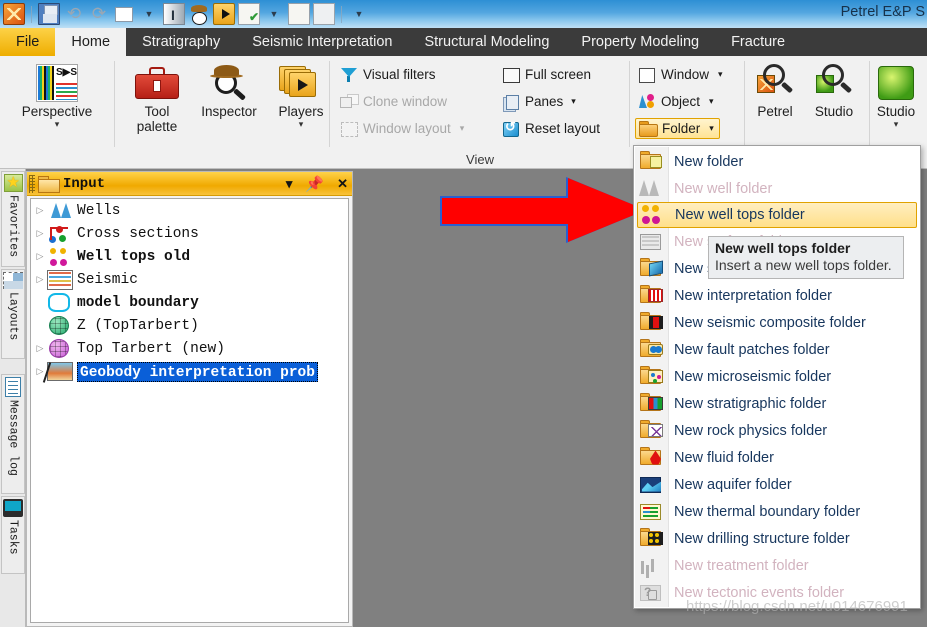 The height and width of the screenshot is (627, 927). Describe the element at coordinates (777, 430) in the screenshot. I see `menu-item-new-rock-physics-folder: New rock physics folder` at that location.